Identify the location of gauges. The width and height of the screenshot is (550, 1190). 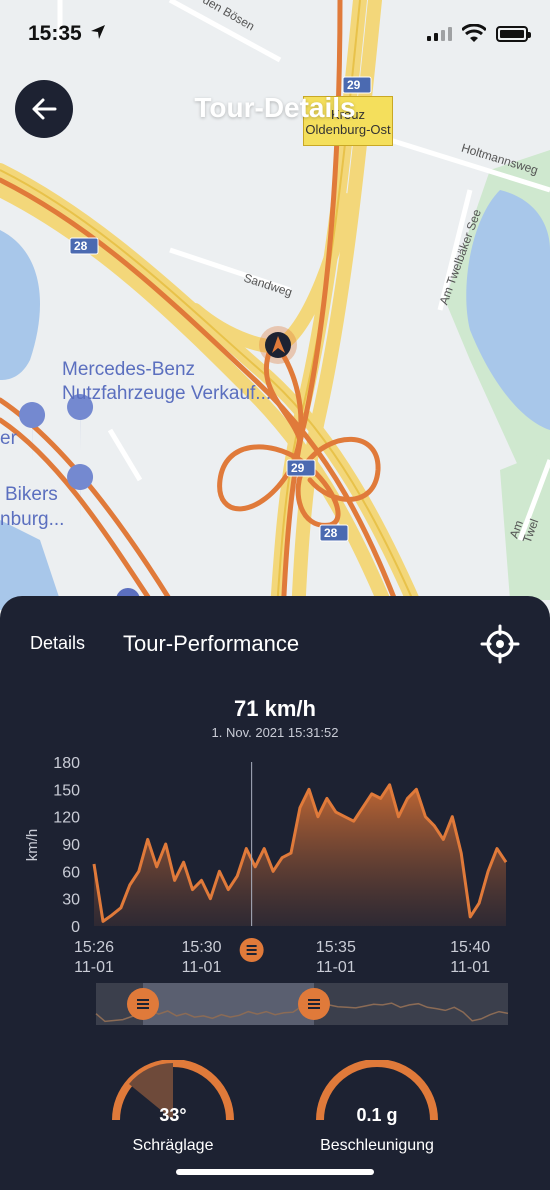
(275, 1090).